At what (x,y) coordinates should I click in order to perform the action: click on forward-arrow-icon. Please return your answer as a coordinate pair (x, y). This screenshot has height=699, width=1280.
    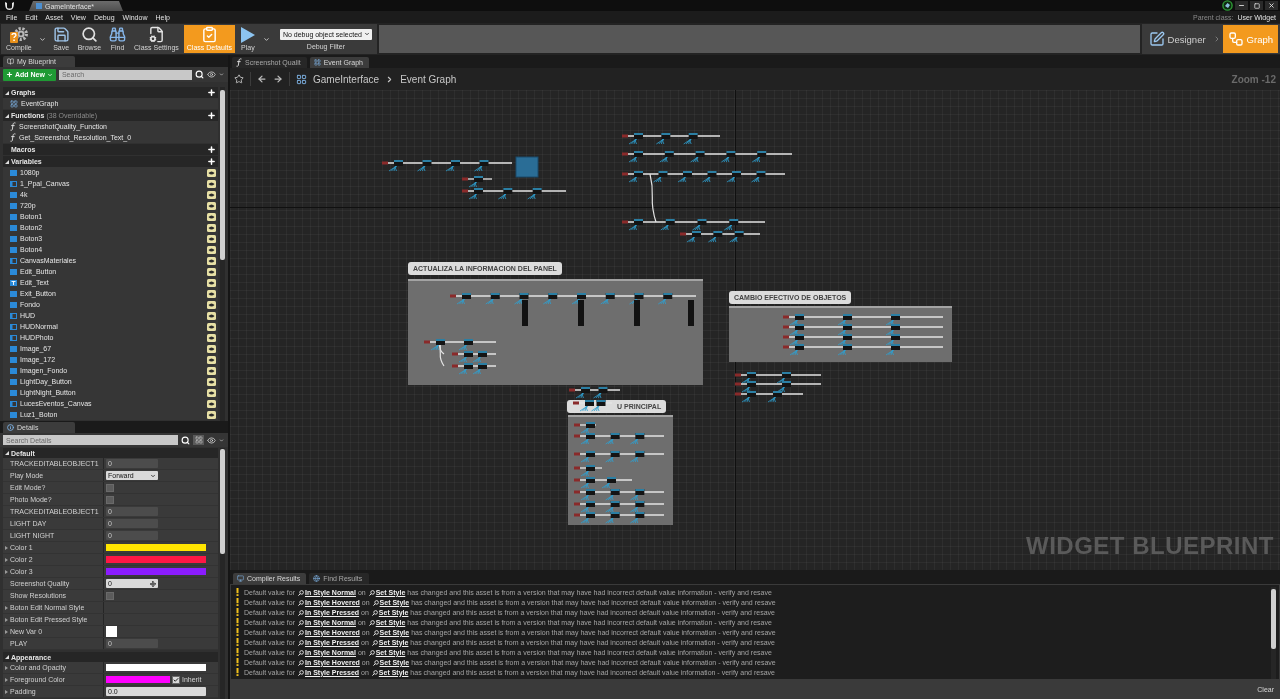
    Looking at the image, I should click on (278, 79).